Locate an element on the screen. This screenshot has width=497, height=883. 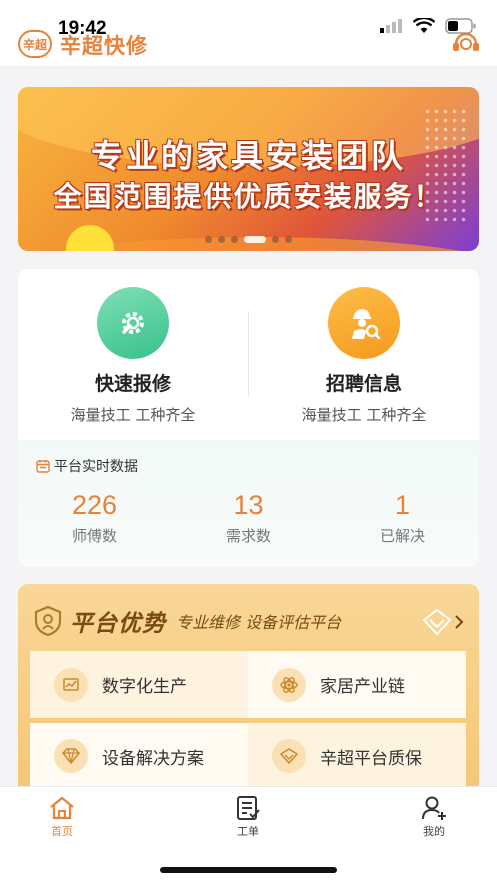
tab-label: 首页 is located at coordinates (62, 831).